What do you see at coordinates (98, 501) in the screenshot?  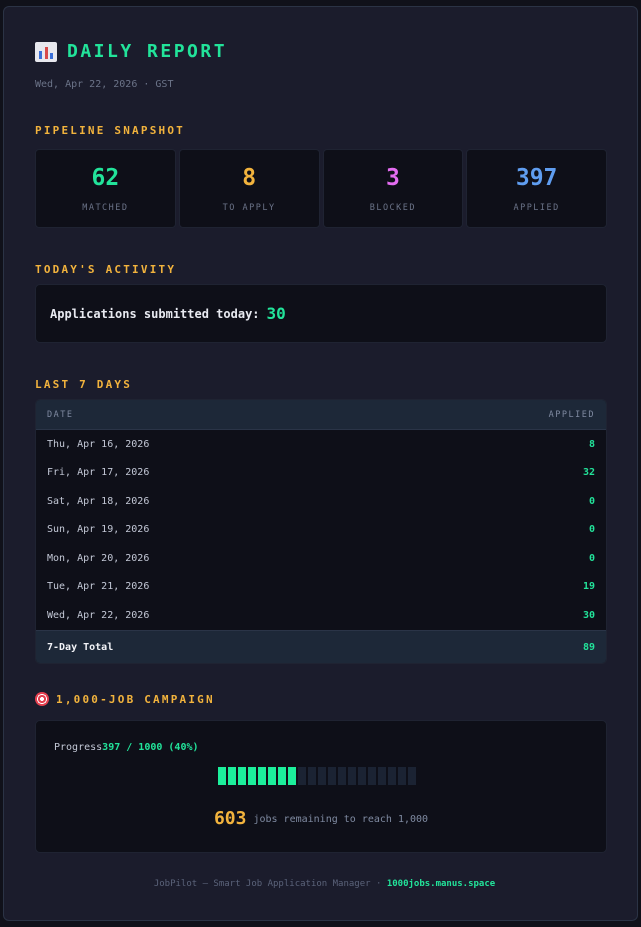 I see `row-date: Sat, Apr 18, 2026` at bounding box center [98, 501].